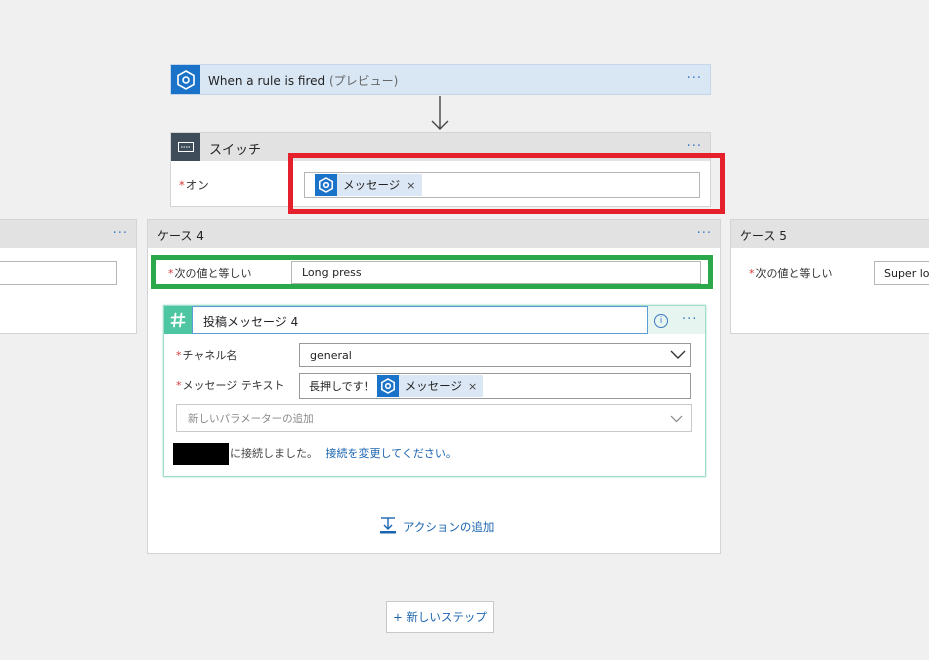 This screenshot has height=660, width=929. I want to click on switch-title: スイッチ, so click(235, 150).